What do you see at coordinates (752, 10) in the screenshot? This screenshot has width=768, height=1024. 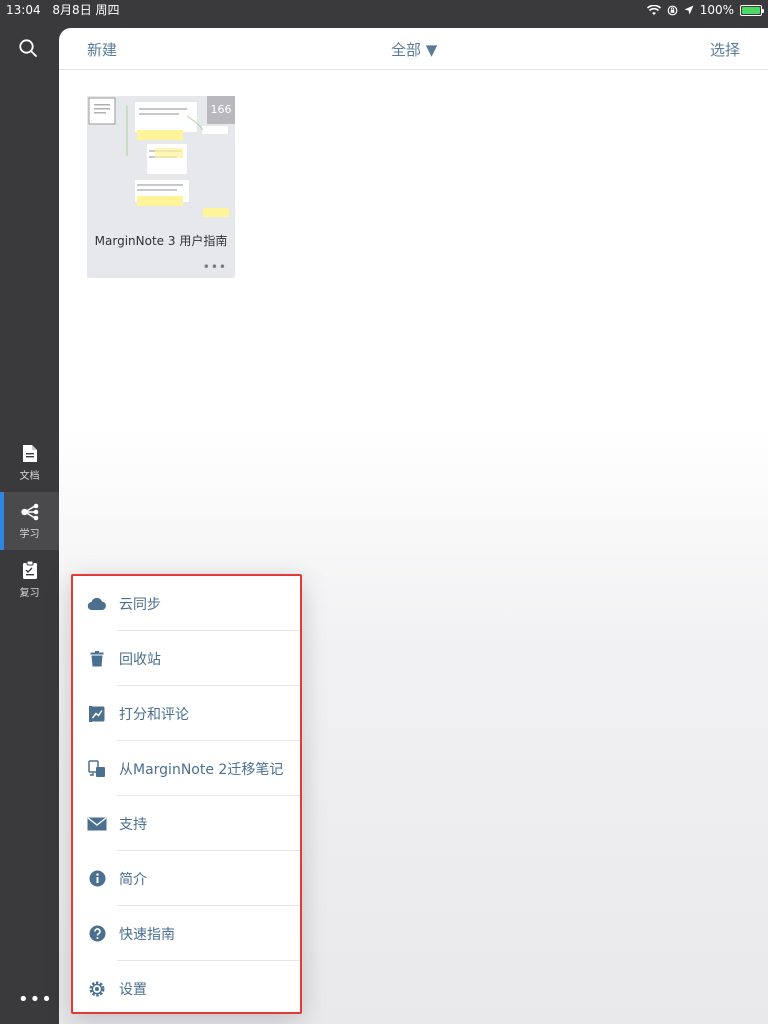 I see `battery-icon` at bounding box center [752, 10].